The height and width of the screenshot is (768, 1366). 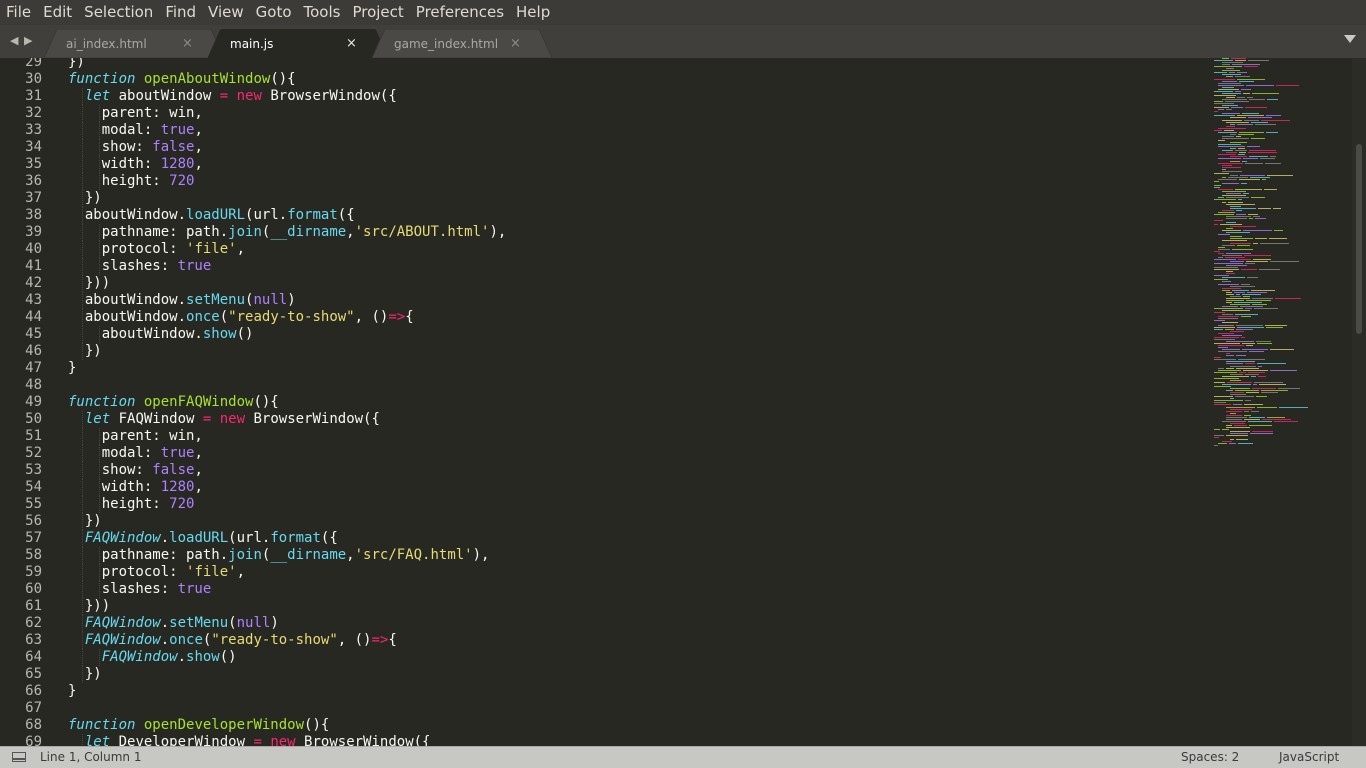 I want to click on code-token: 'src/ABOUT.html', so click(x=422, y=232).